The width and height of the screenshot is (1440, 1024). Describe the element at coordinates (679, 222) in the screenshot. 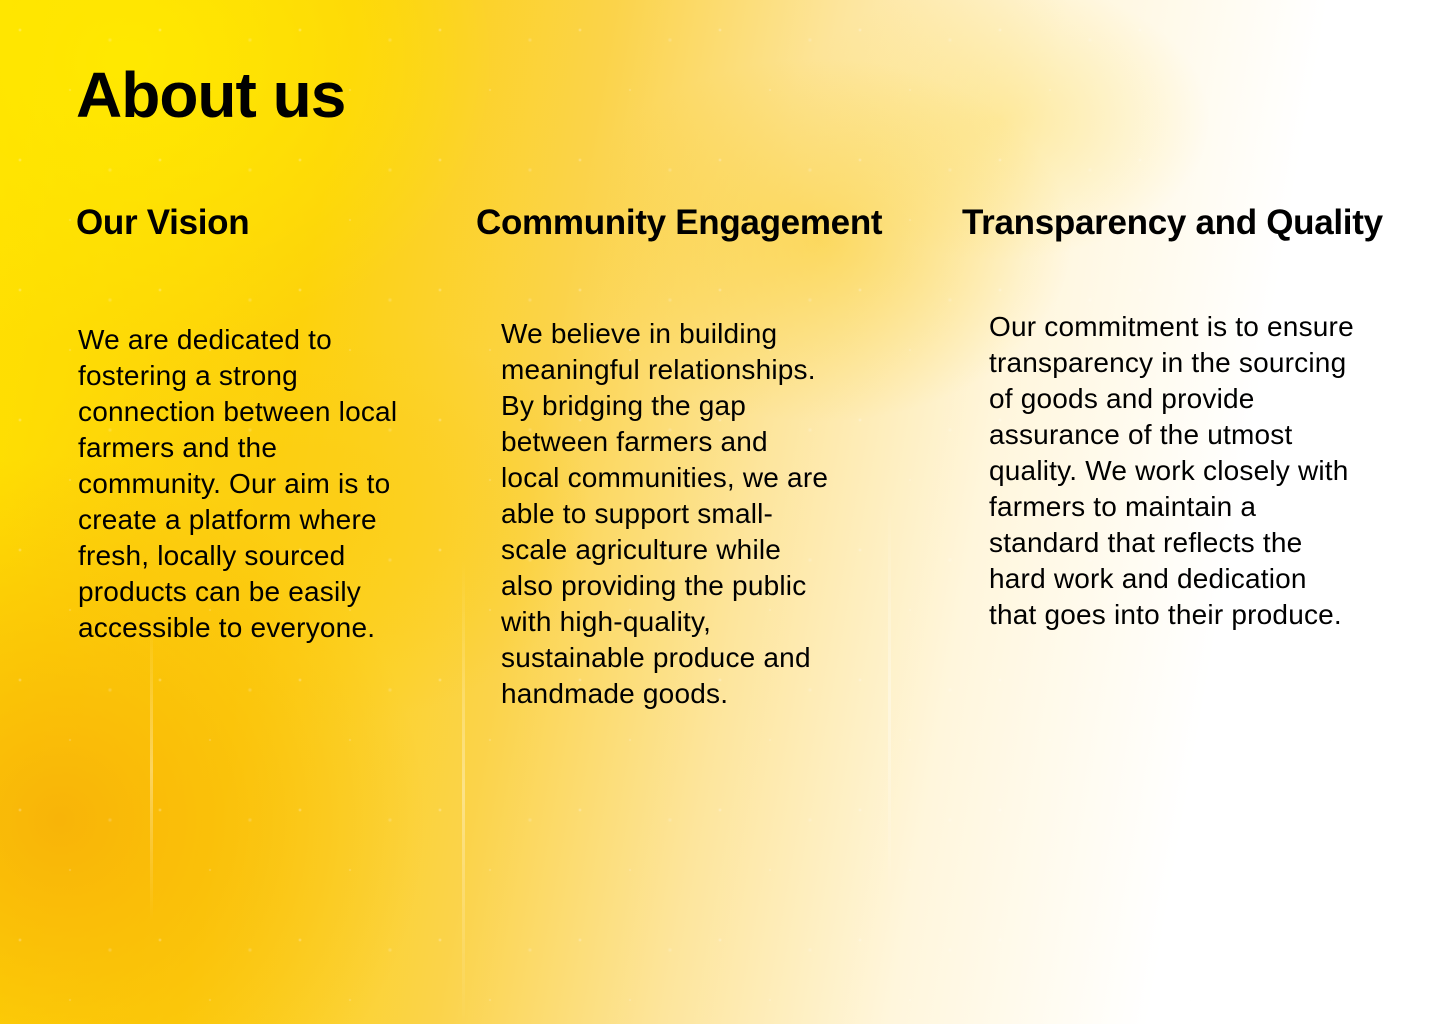

I see `community-engagement-heading: Community Engagement` at that location.